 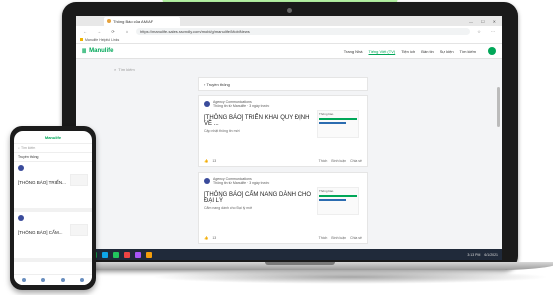 I want to click on tab-title: Thông Báo của AM/AF, so click(x=133, y=21).